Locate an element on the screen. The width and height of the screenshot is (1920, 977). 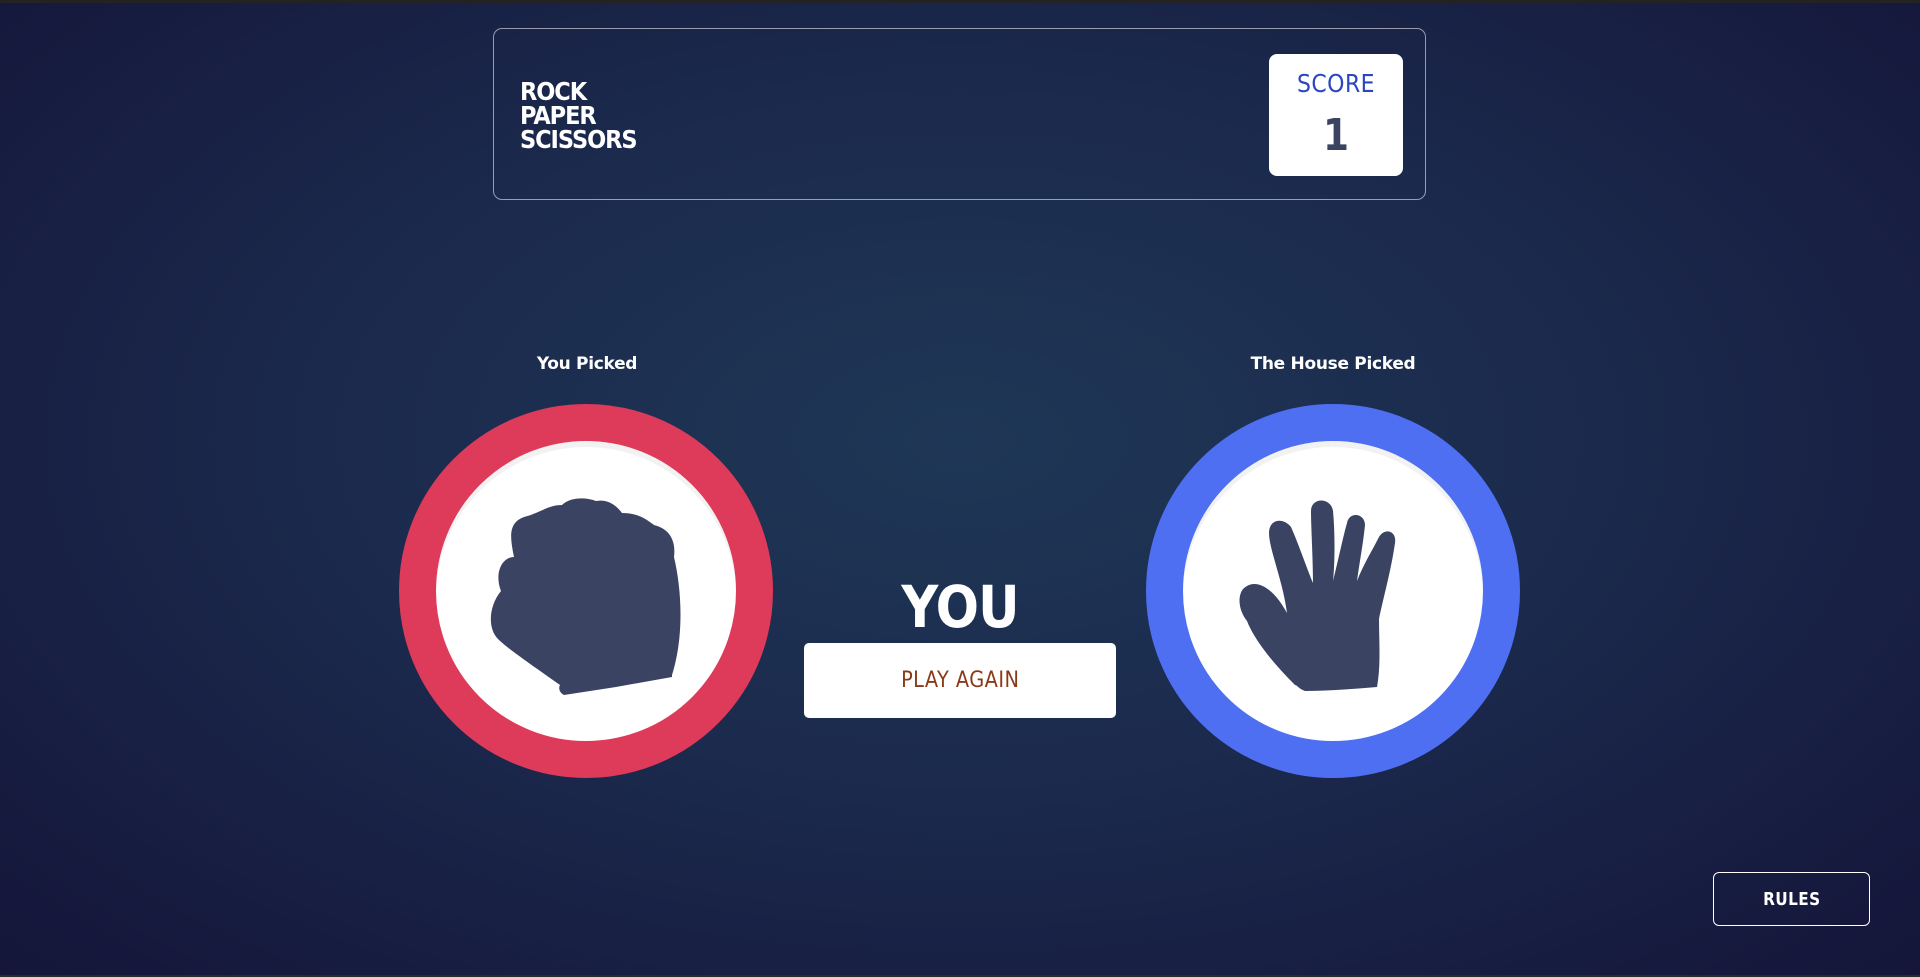
house-choice-paper-token is located at coordinates (1333, 591).